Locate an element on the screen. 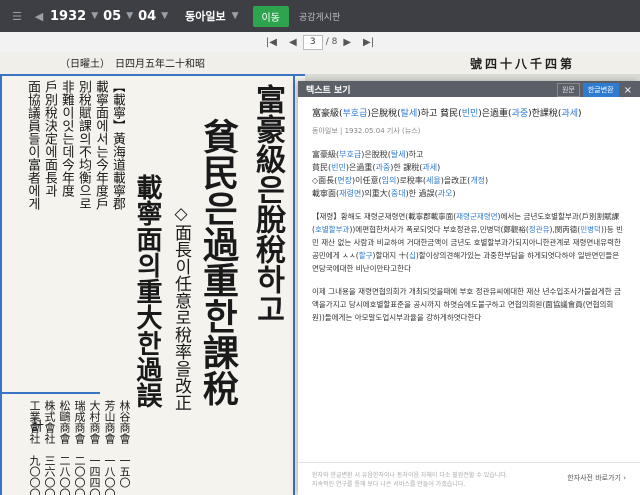 The width and height of the screenshot is (640, 495). menu-grip-icon: ☰ is located at coordinates (17, 16).